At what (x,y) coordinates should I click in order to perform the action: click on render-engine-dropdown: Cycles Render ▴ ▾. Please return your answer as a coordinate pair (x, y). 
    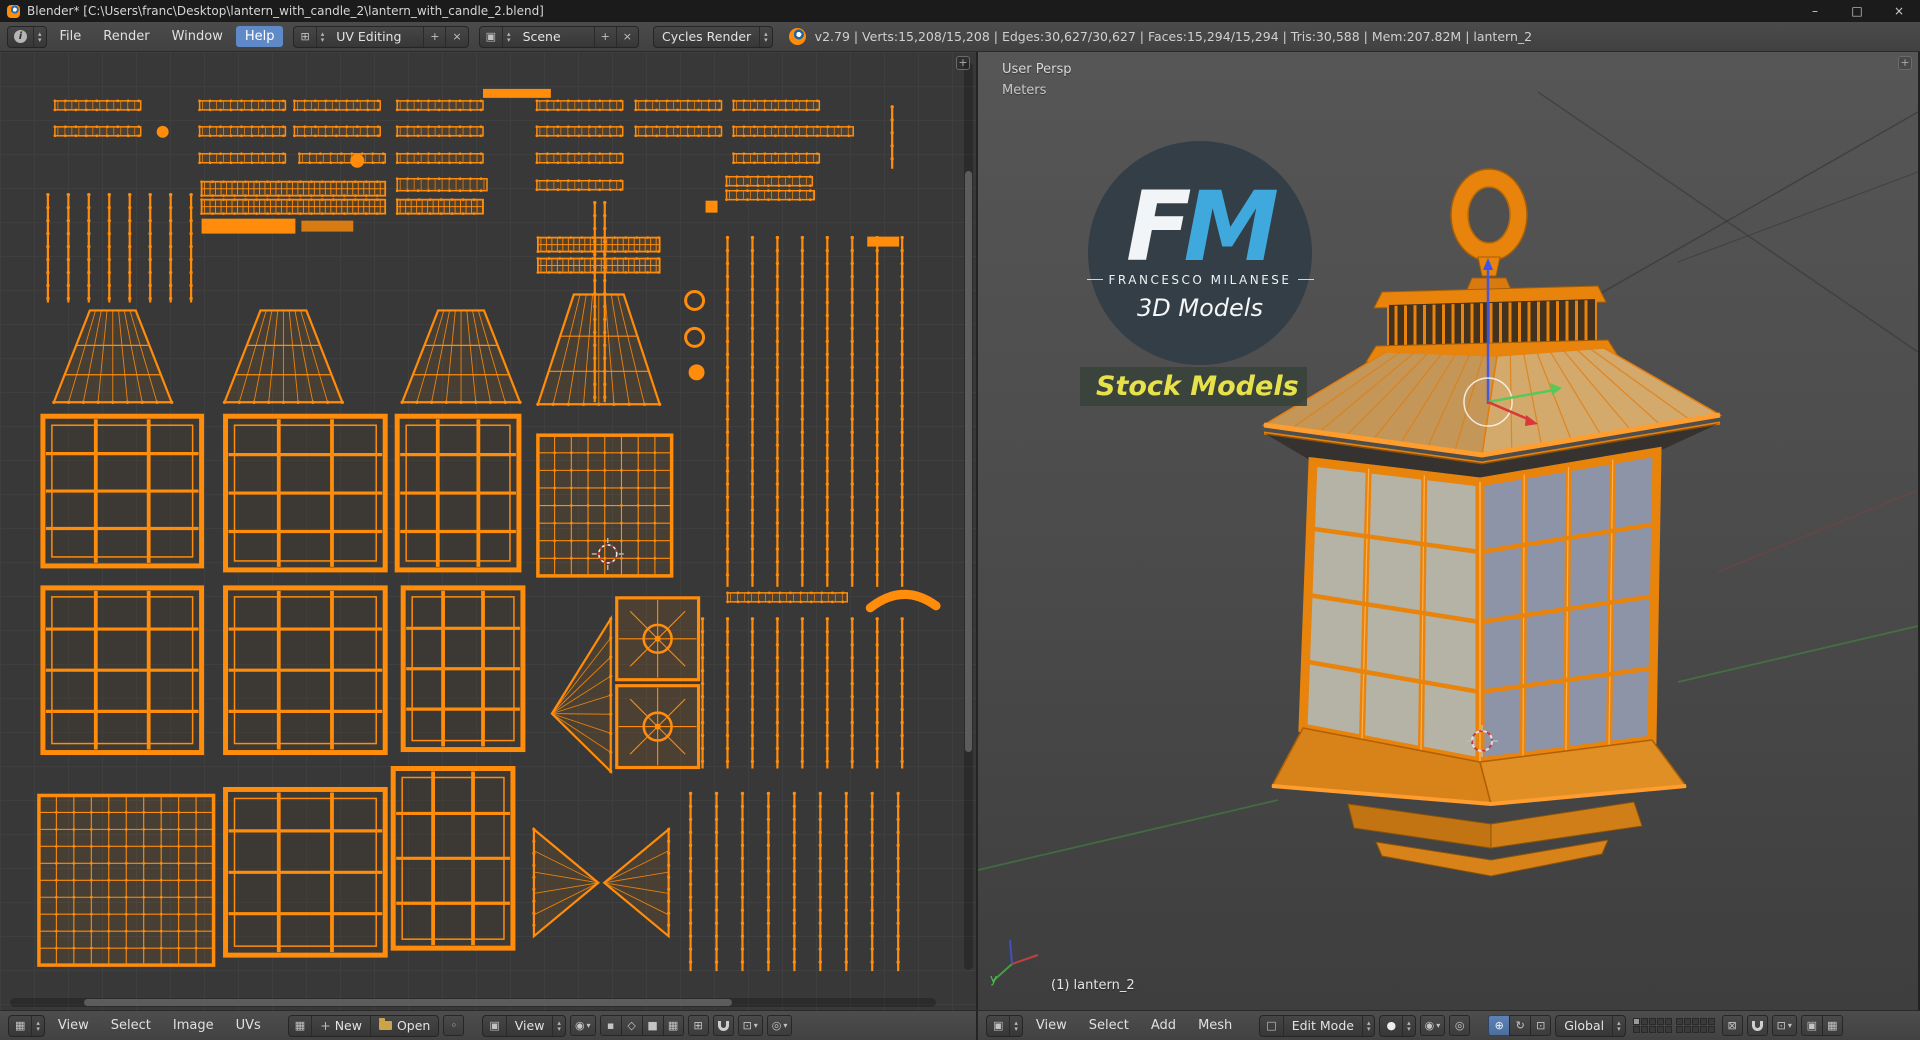
    Looking at the image, I should click on (713, 36).